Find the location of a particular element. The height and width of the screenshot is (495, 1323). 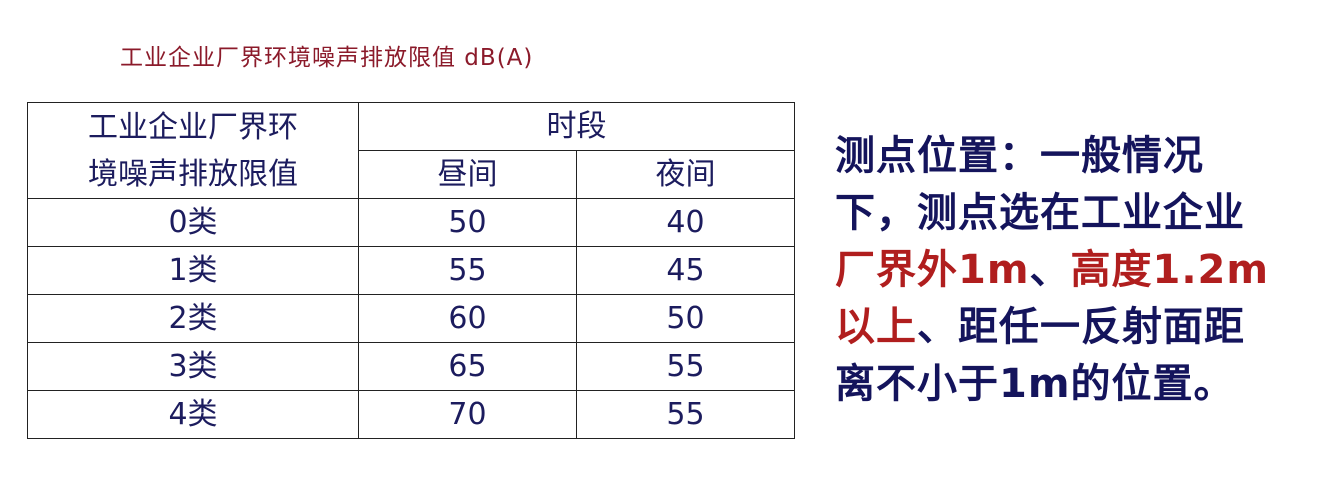

desc-text-part1: 测点位置：一般情况下，测点选在工业企业 is located at coordinates (1040, 184).